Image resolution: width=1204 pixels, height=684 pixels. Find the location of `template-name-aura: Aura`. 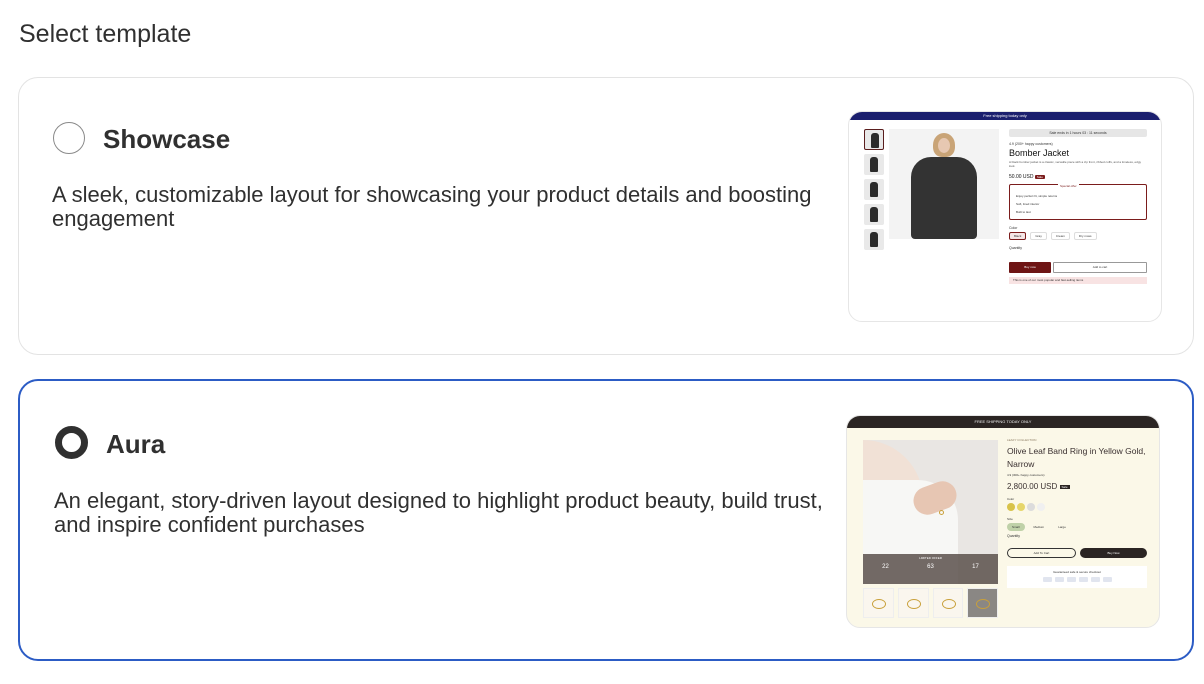

template-name-aura: Aura is located at coordinates (136, 444).